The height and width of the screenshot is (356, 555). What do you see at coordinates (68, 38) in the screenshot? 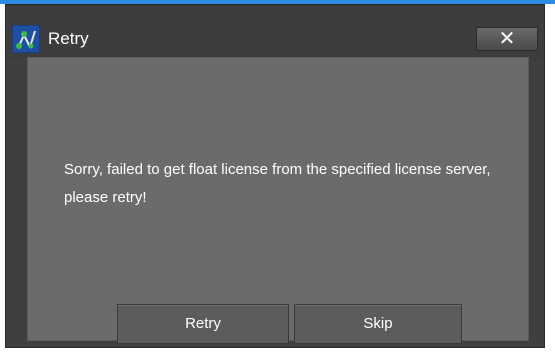
I see `window-title: Retry` at bounding box center [68, 38].